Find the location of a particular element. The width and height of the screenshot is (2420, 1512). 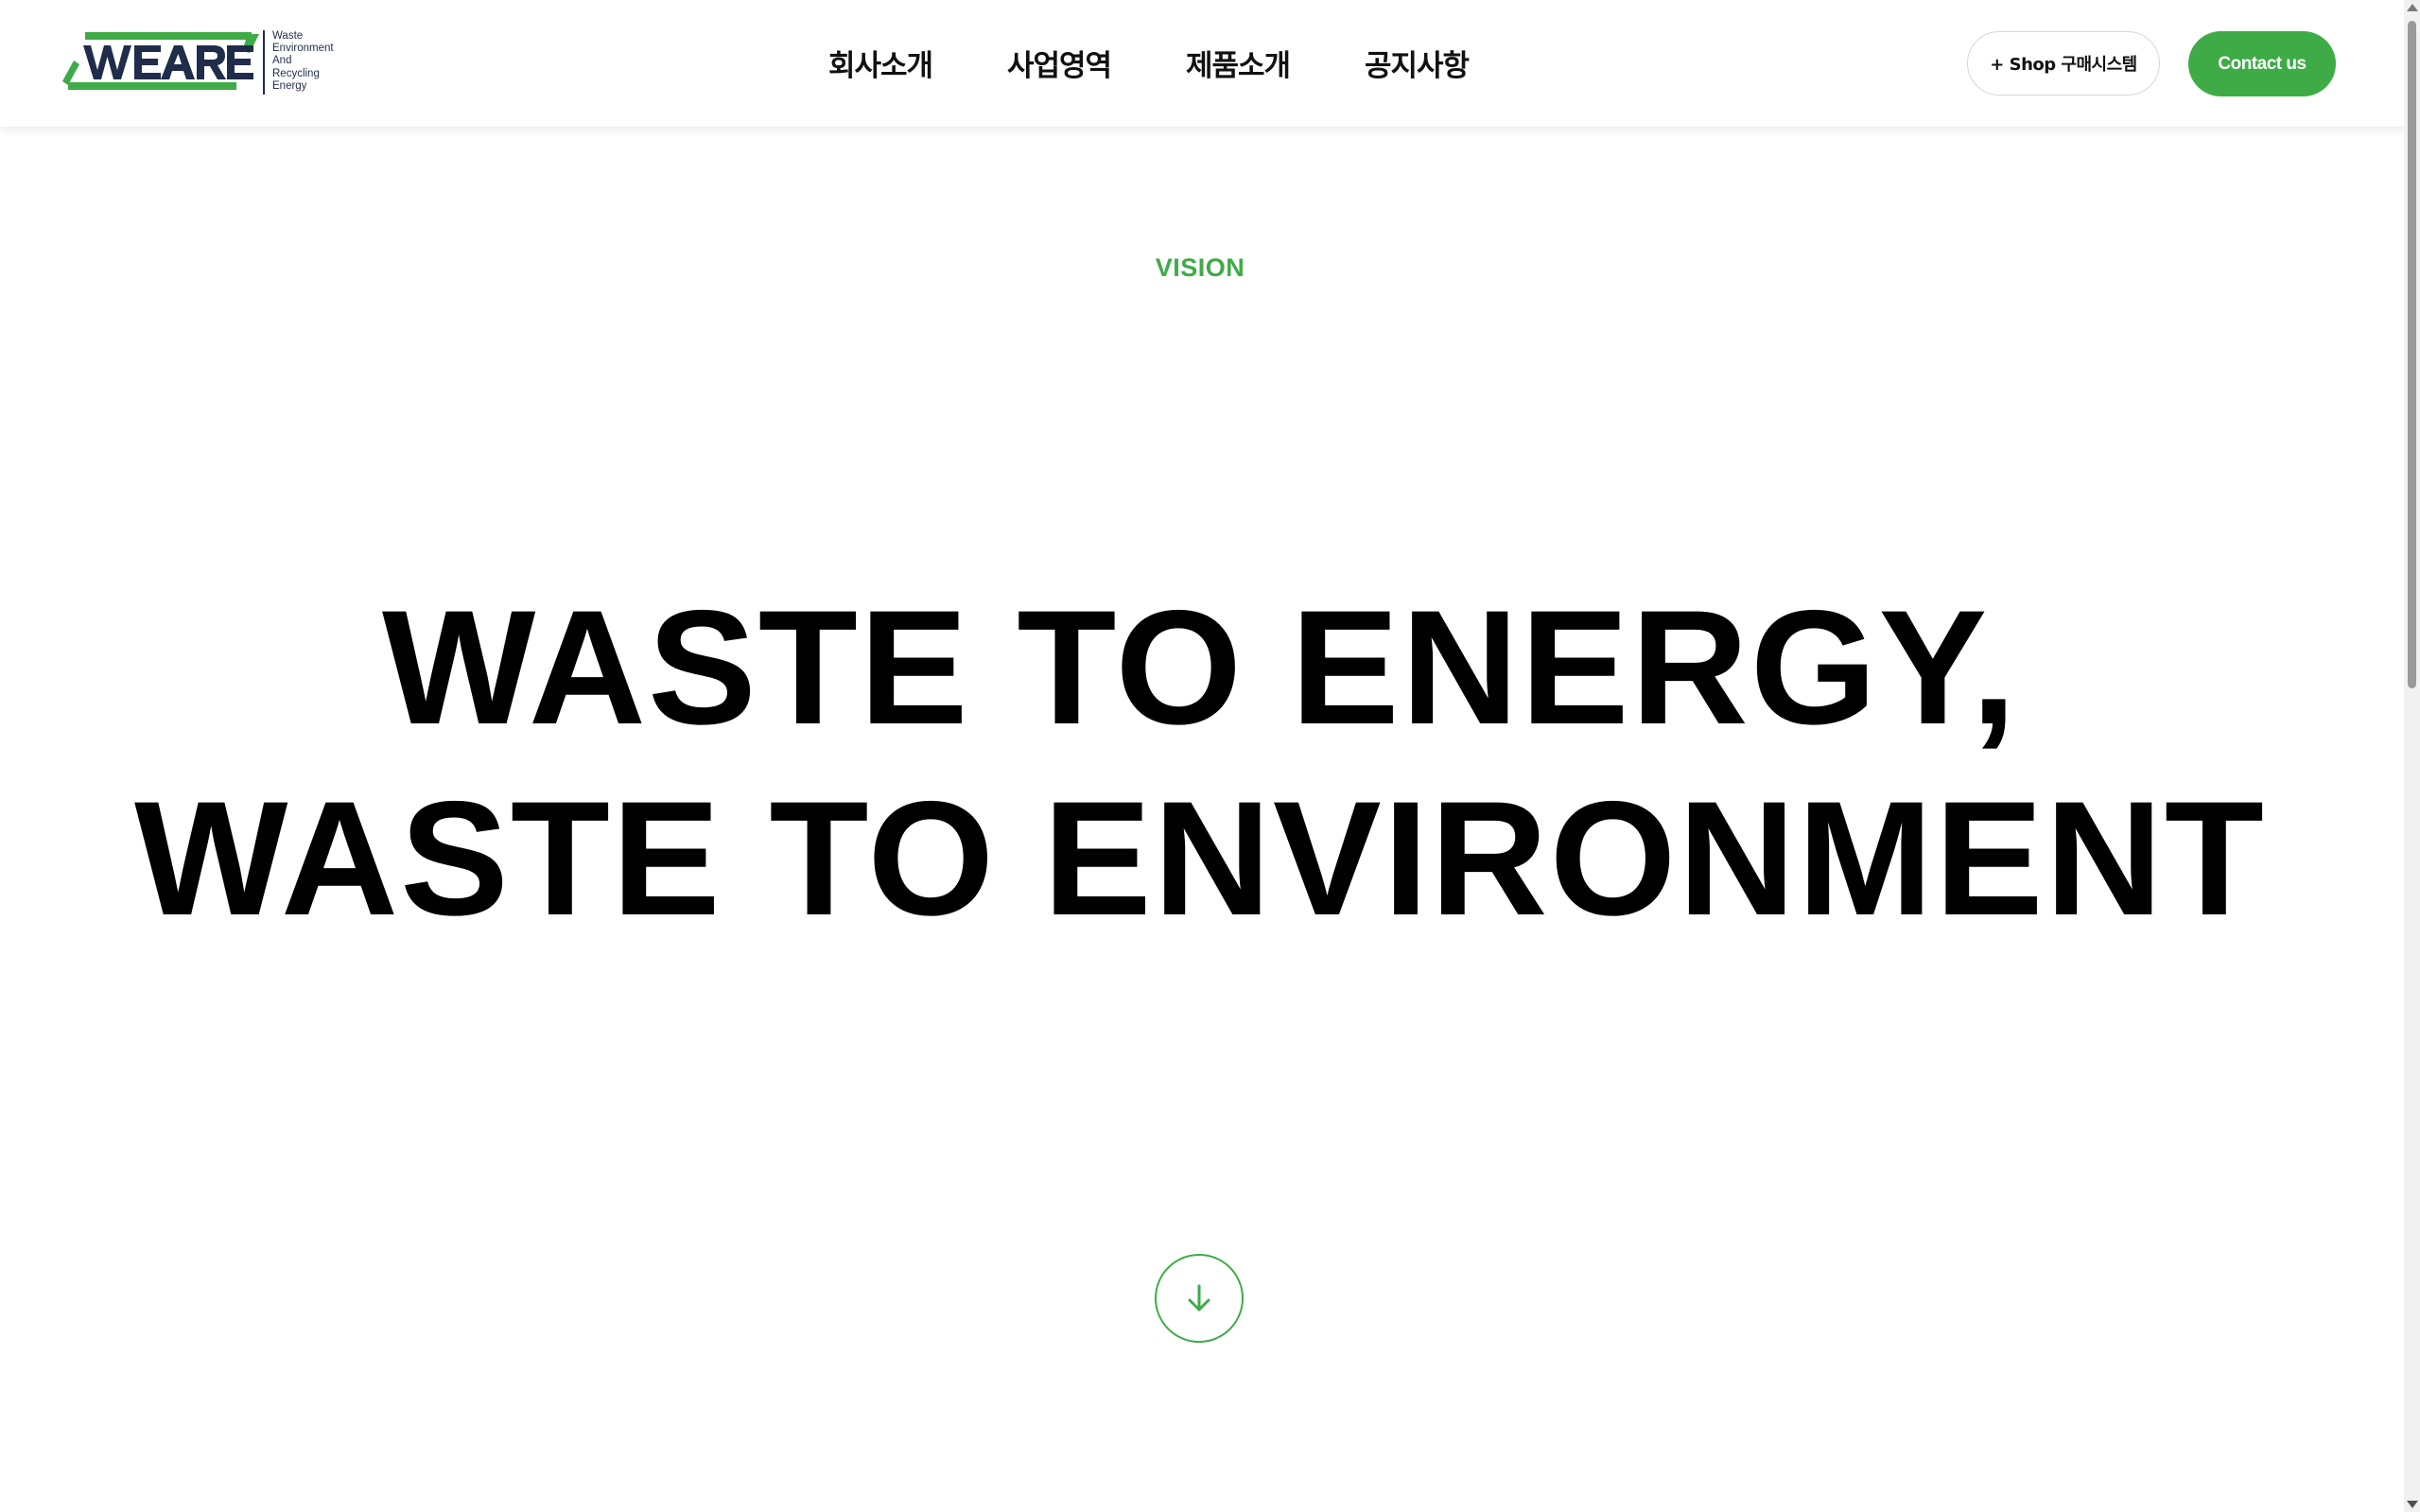

scroll-up-arrow-icon is located at coordinates (2412, 8).